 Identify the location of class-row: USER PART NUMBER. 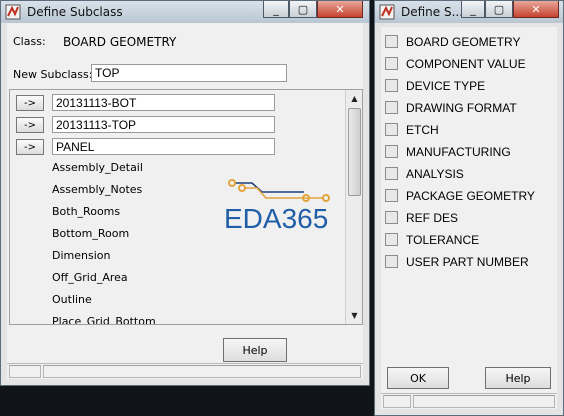
(466, 263).